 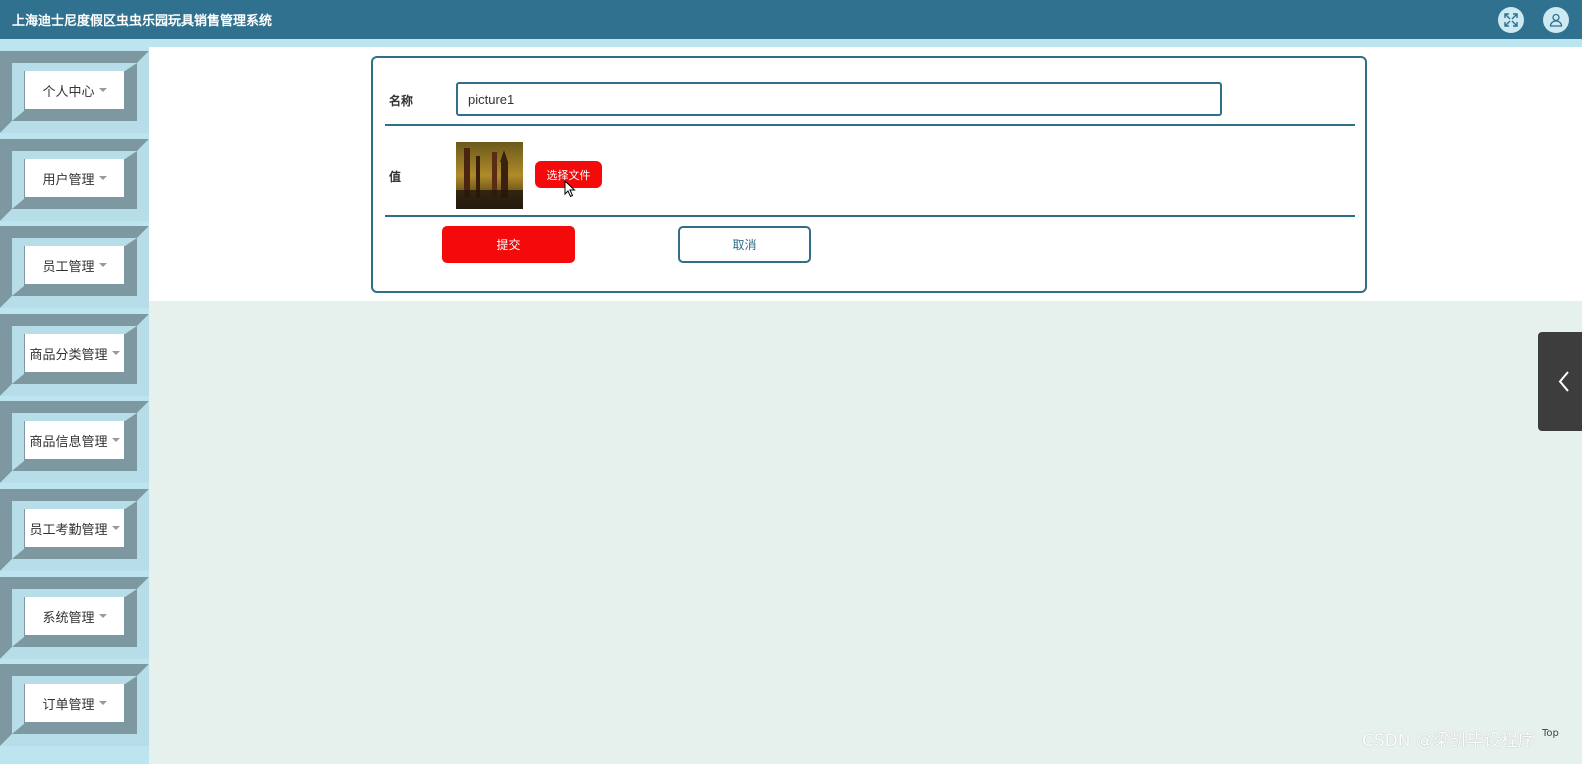 I want to click on name-input, so click(x=839, y=99).